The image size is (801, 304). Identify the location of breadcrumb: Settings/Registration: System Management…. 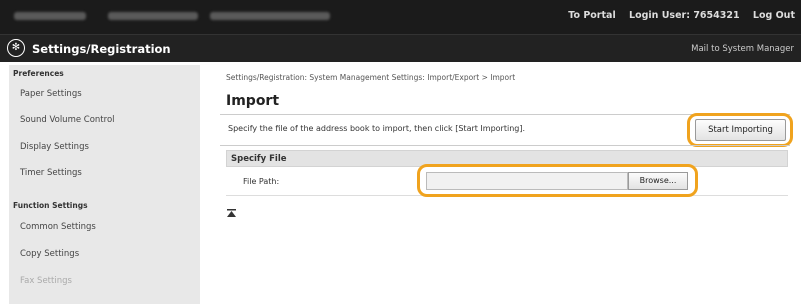
(371, 77).